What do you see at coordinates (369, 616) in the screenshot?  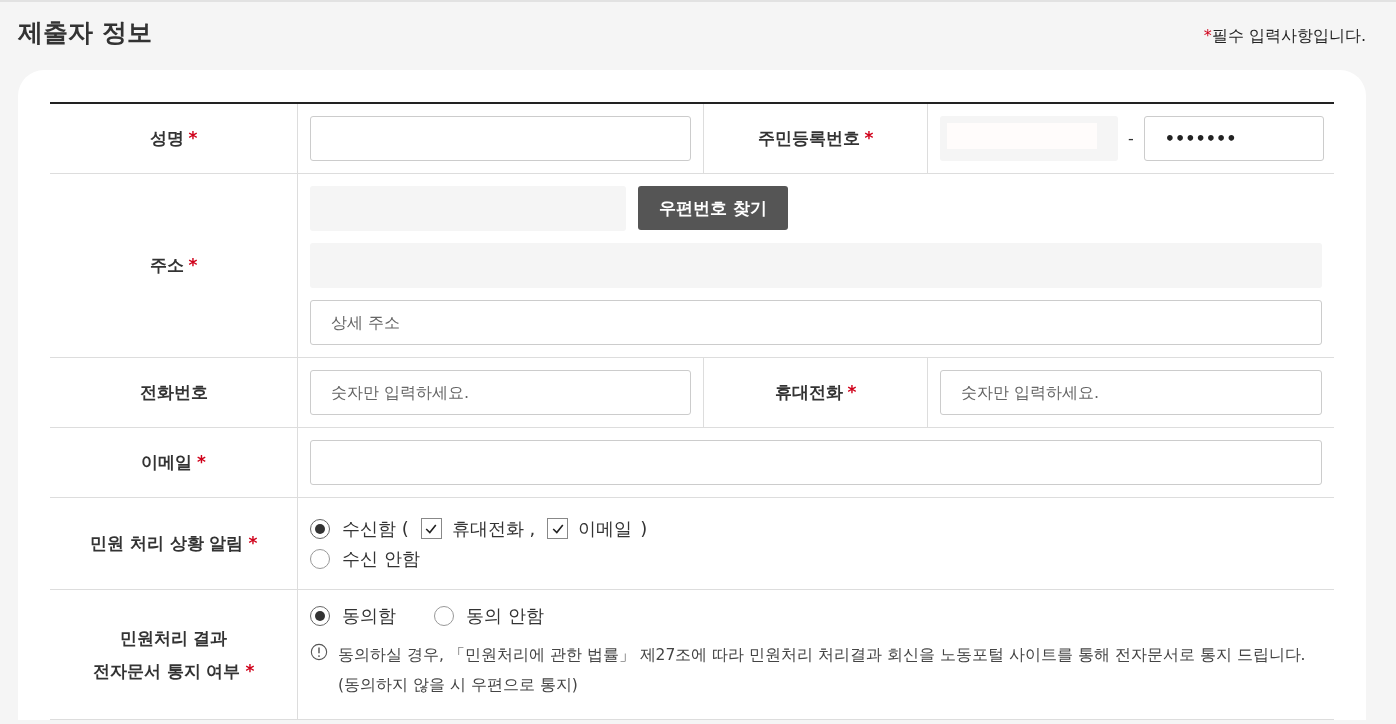 I see `option-label: 동의함` at bounding box center [369, 616].